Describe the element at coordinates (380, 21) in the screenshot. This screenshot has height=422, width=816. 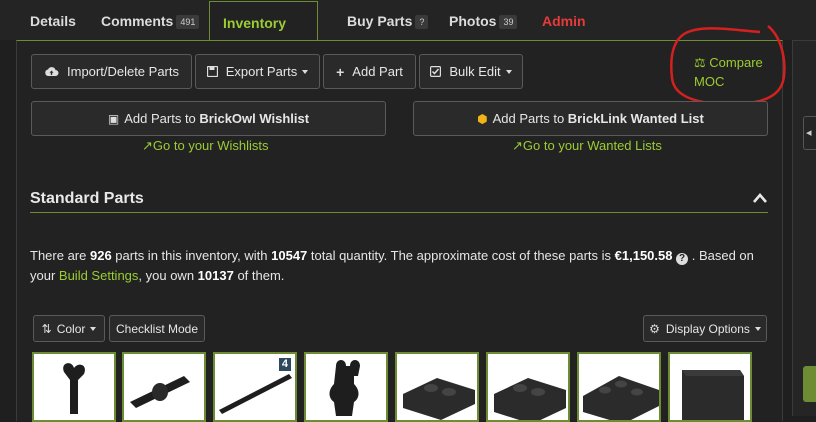
I see `tab-label: Buy Parts` at that location.